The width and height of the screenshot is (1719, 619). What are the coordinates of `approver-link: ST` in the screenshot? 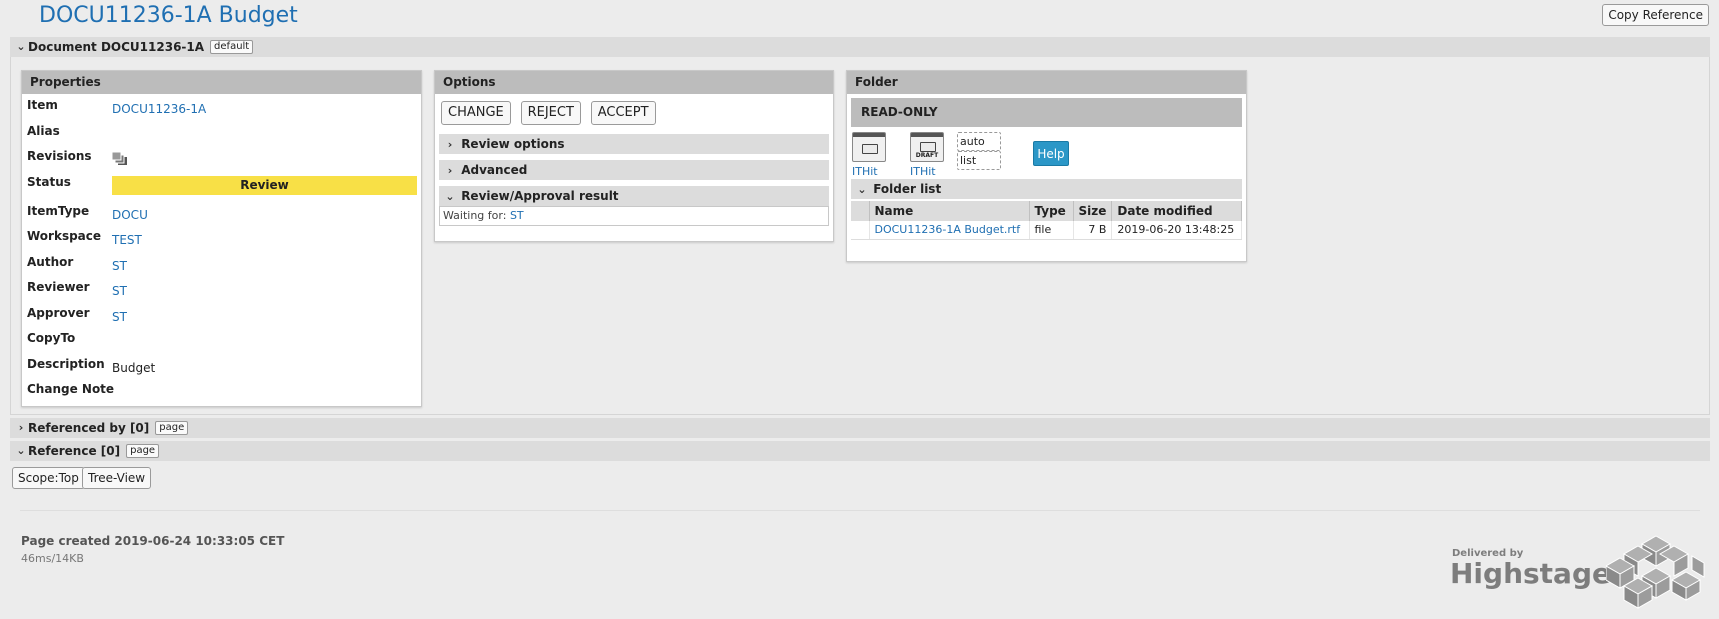 It's located at (119, 317).